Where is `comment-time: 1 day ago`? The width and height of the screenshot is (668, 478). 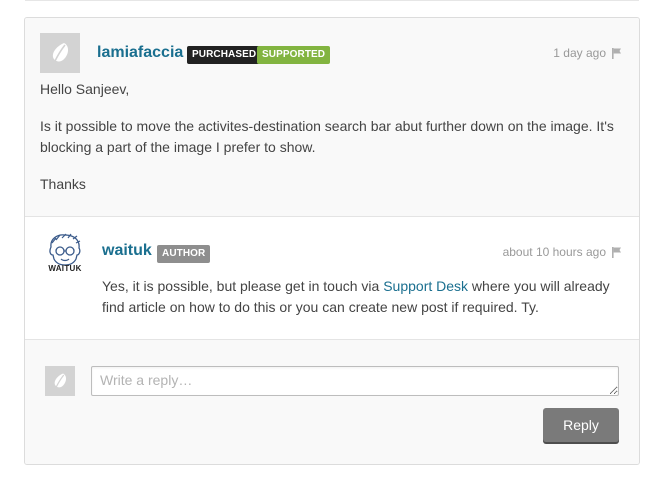 comment-time: 1 day ago is located at coordinates (579, 53).